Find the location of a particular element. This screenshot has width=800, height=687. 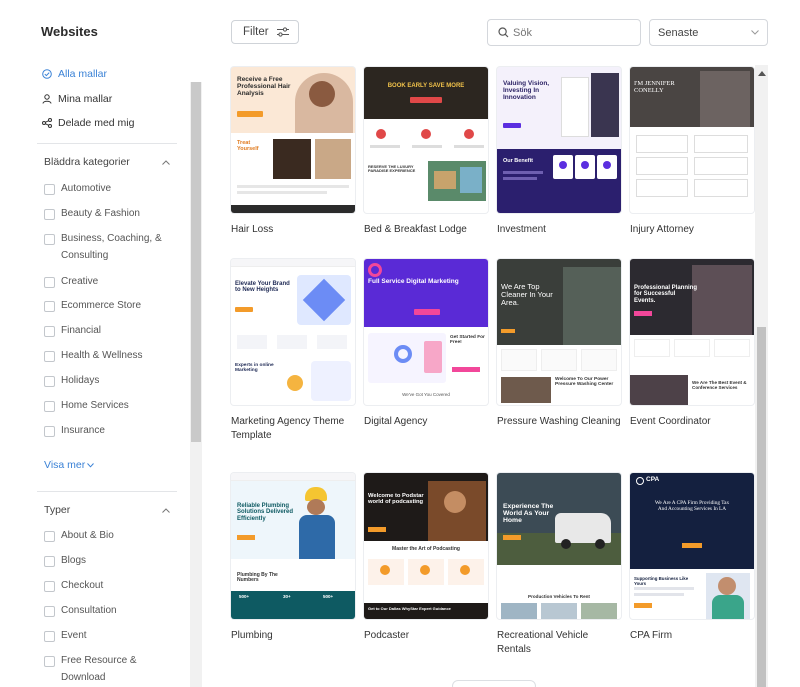

template-card-injury-attorney: I'M JENNIFER CONELLY Injury Attorney is located at coordinates (692, 152).